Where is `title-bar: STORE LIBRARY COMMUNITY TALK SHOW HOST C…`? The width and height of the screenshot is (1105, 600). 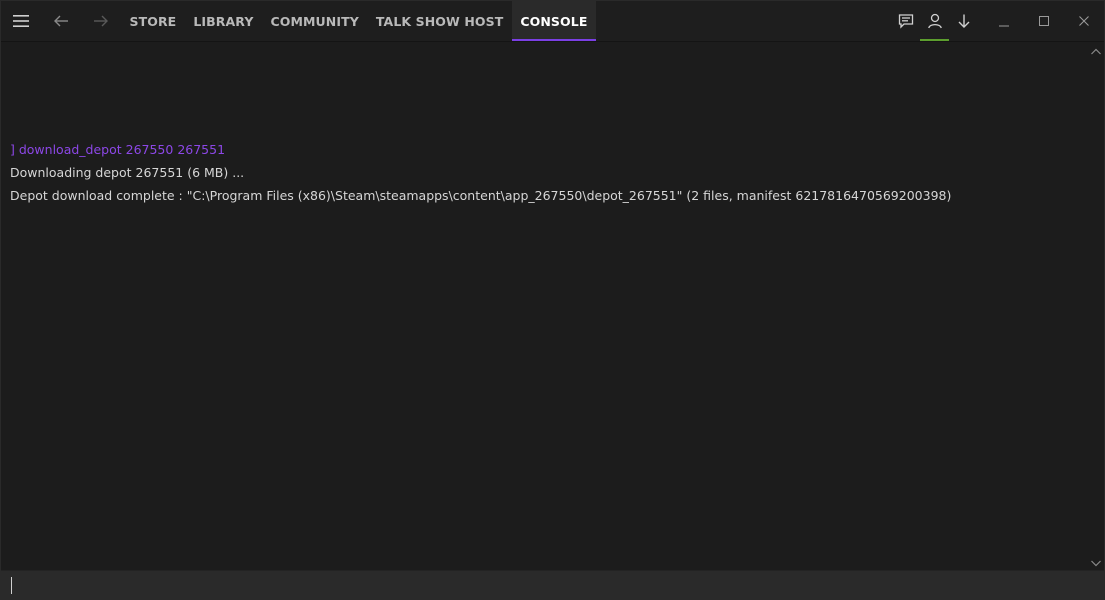 title-bar: STORE LIBRARY COMMUNITY TALK SHOW HOST C… is located at coordinates (552, 21).